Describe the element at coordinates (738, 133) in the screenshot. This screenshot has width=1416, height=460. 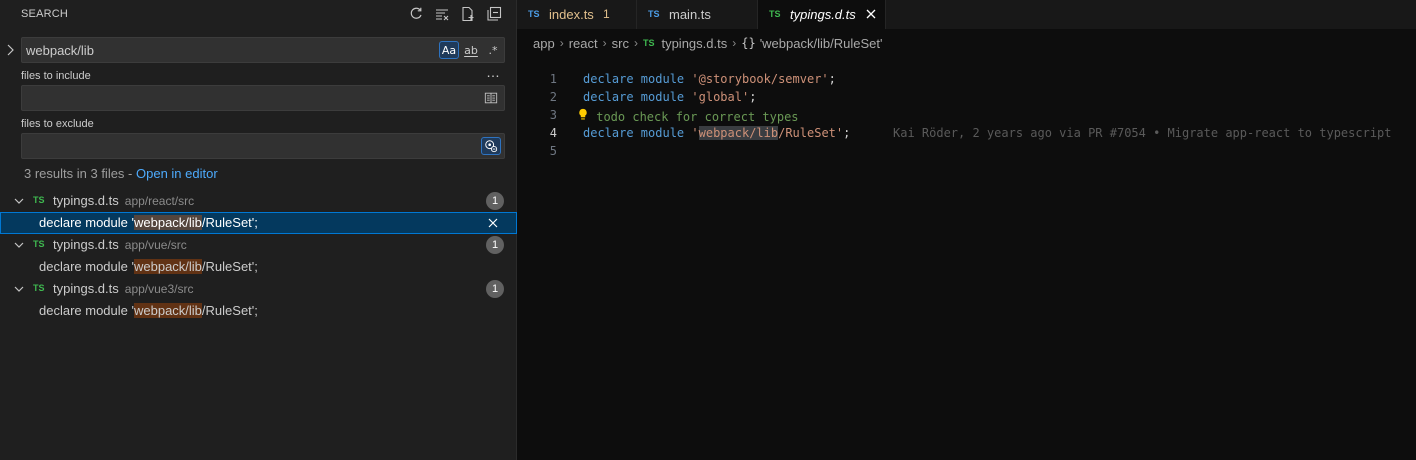
I see `search-match-highlight: webpack/lib` at that location.